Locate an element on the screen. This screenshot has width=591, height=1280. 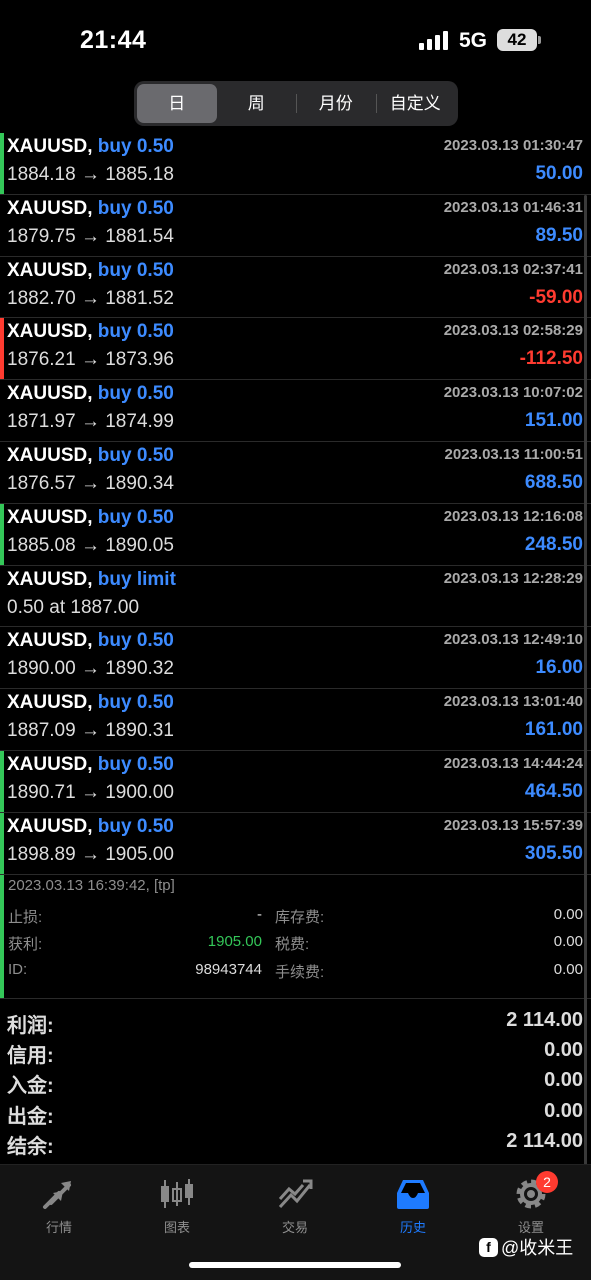
swap-label: 库存费: is located at coordinates (300, 917).